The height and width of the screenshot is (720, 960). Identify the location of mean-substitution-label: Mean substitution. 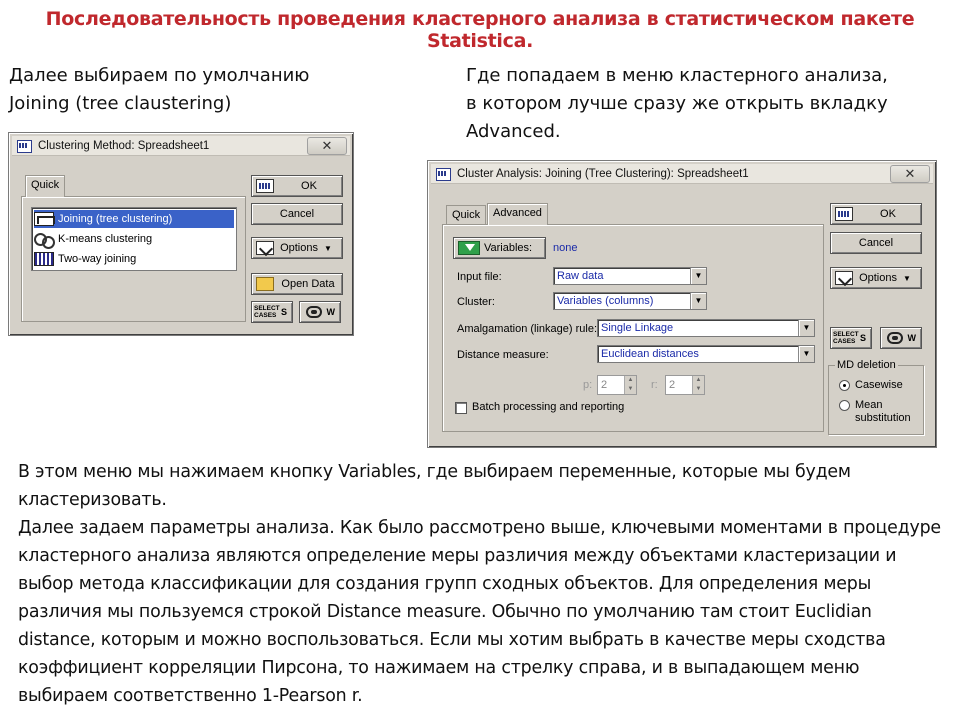
(883, 411).